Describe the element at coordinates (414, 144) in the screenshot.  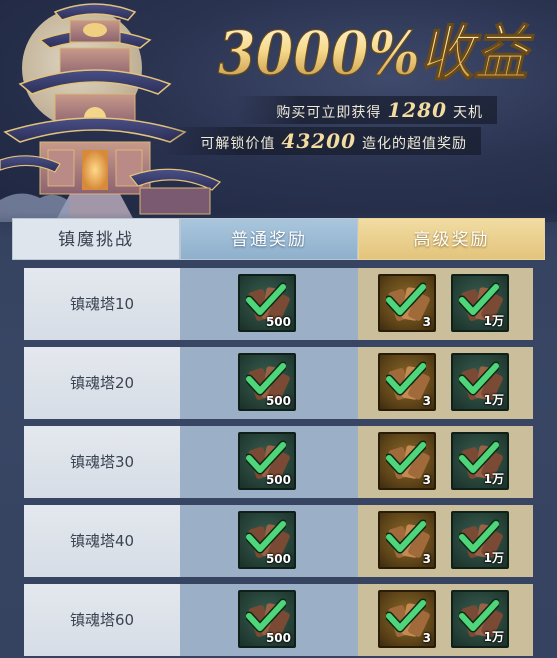
I see `unlock-value-suffix: 造化的超值奖励` at that location.